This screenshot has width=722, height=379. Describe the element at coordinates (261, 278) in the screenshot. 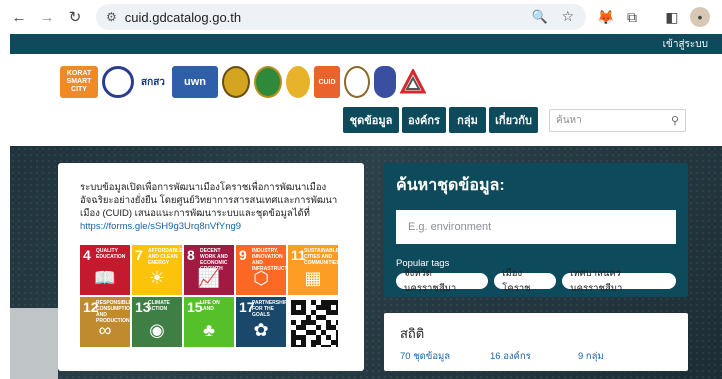

I see `sdg-glyph-icon: ⬡` at that location.